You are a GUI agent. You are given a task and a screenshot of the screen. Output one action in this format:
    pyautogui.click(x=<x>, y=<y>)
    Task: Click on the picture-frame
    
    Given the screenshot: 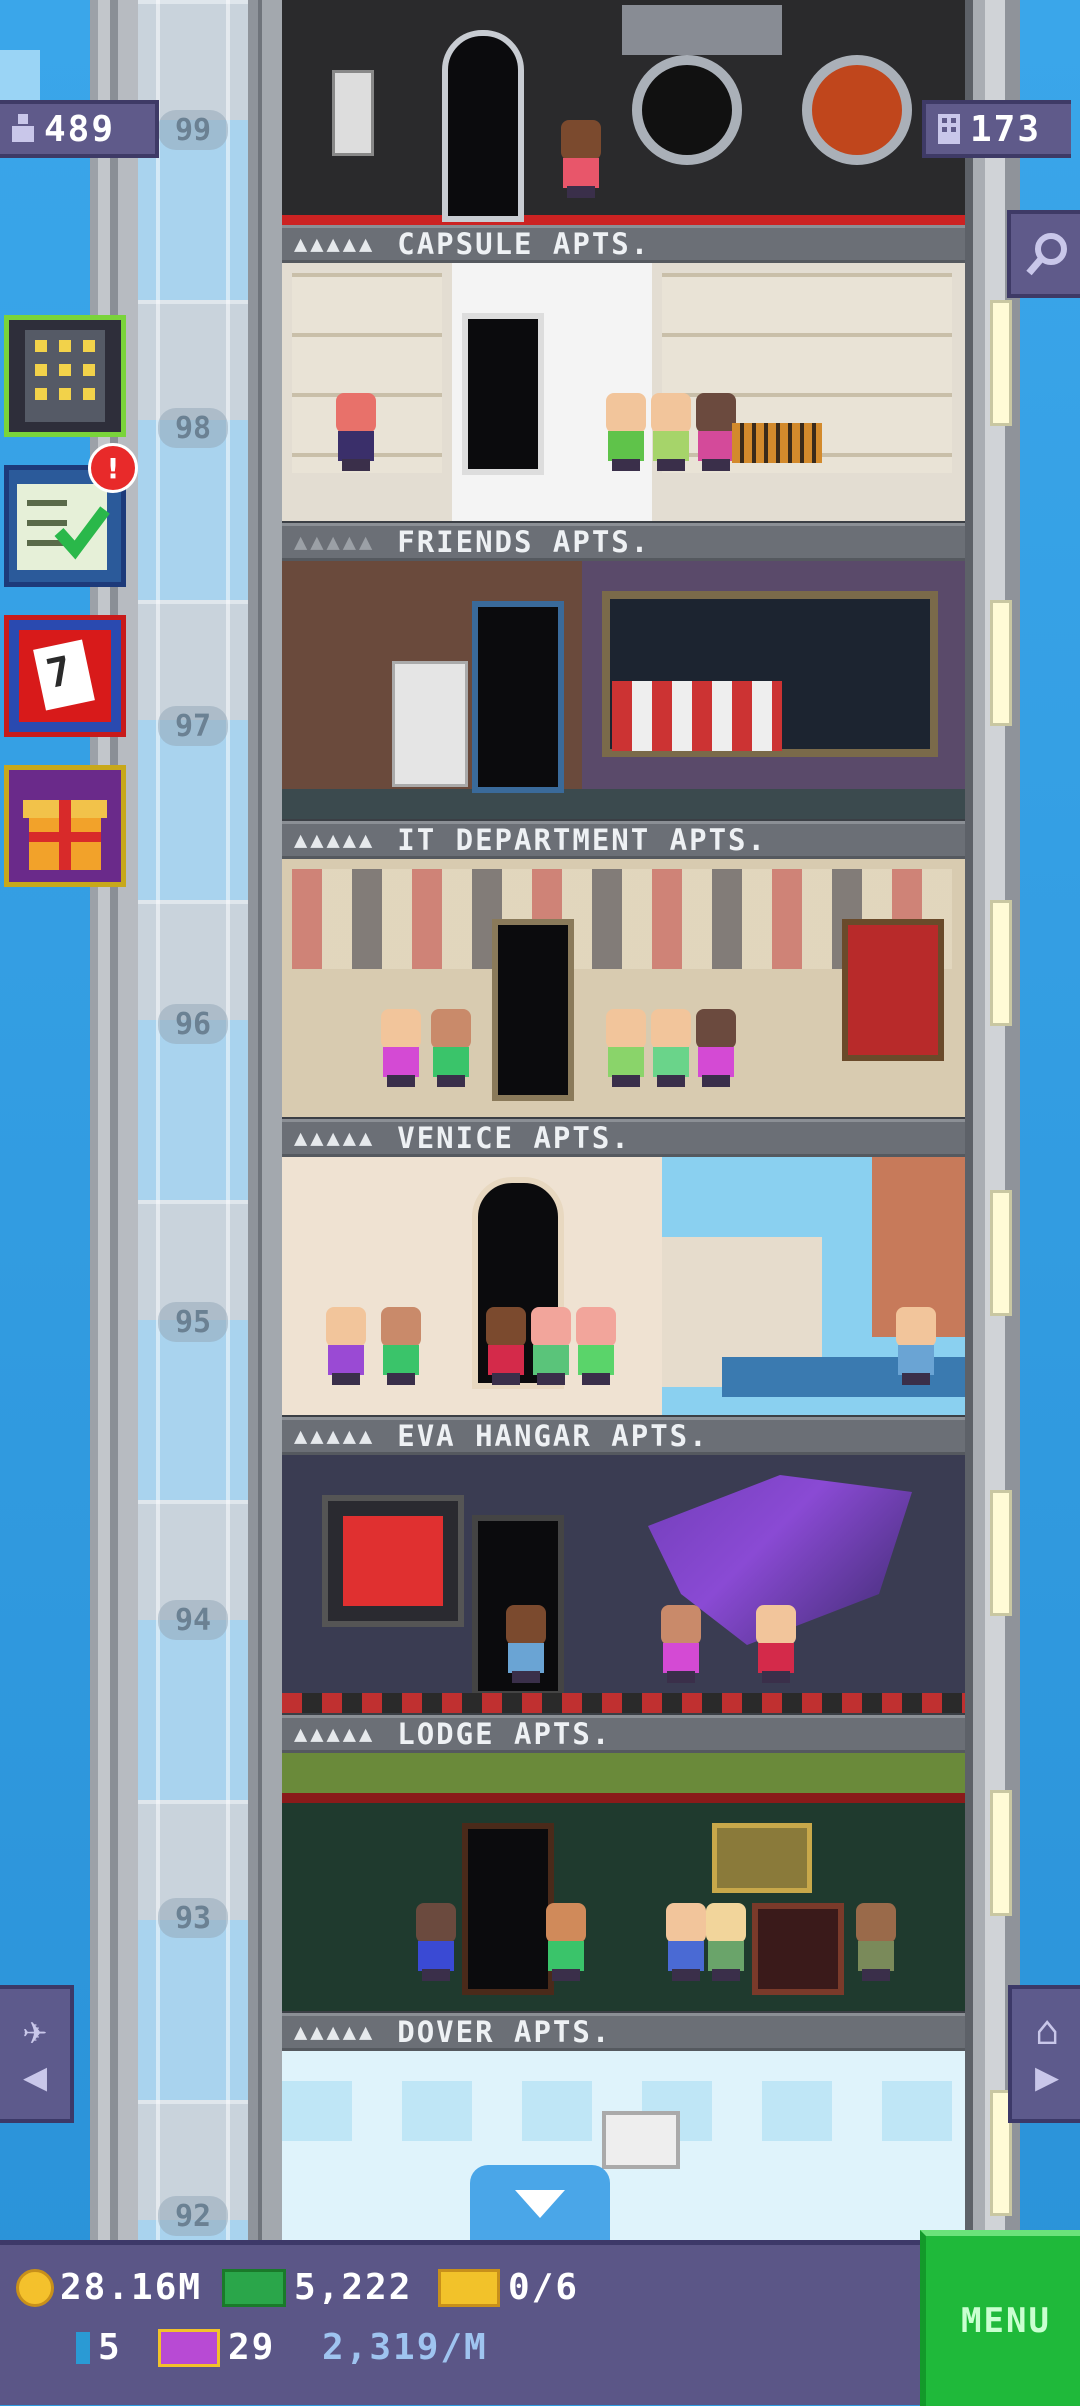 What is the action you would take?
    pyautogui.click(x=641, y=2140)
    